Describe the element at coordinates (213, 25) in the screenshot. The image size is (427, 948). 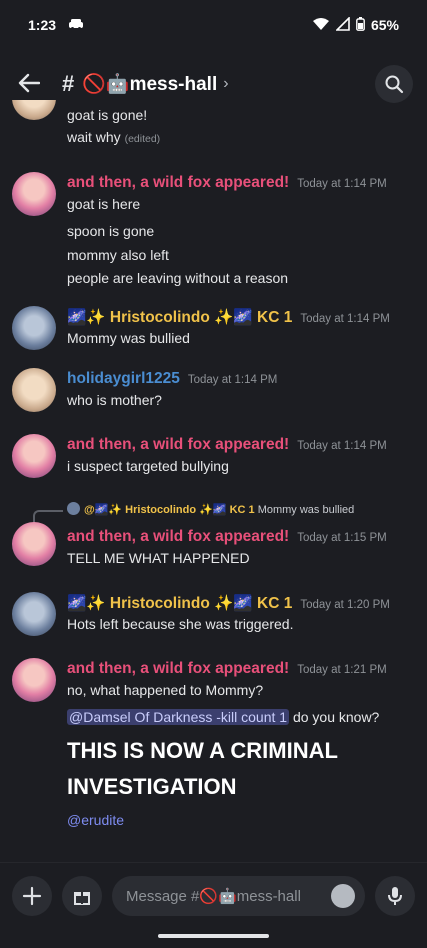
I see `status-bar: 1:23 65%` at that location.